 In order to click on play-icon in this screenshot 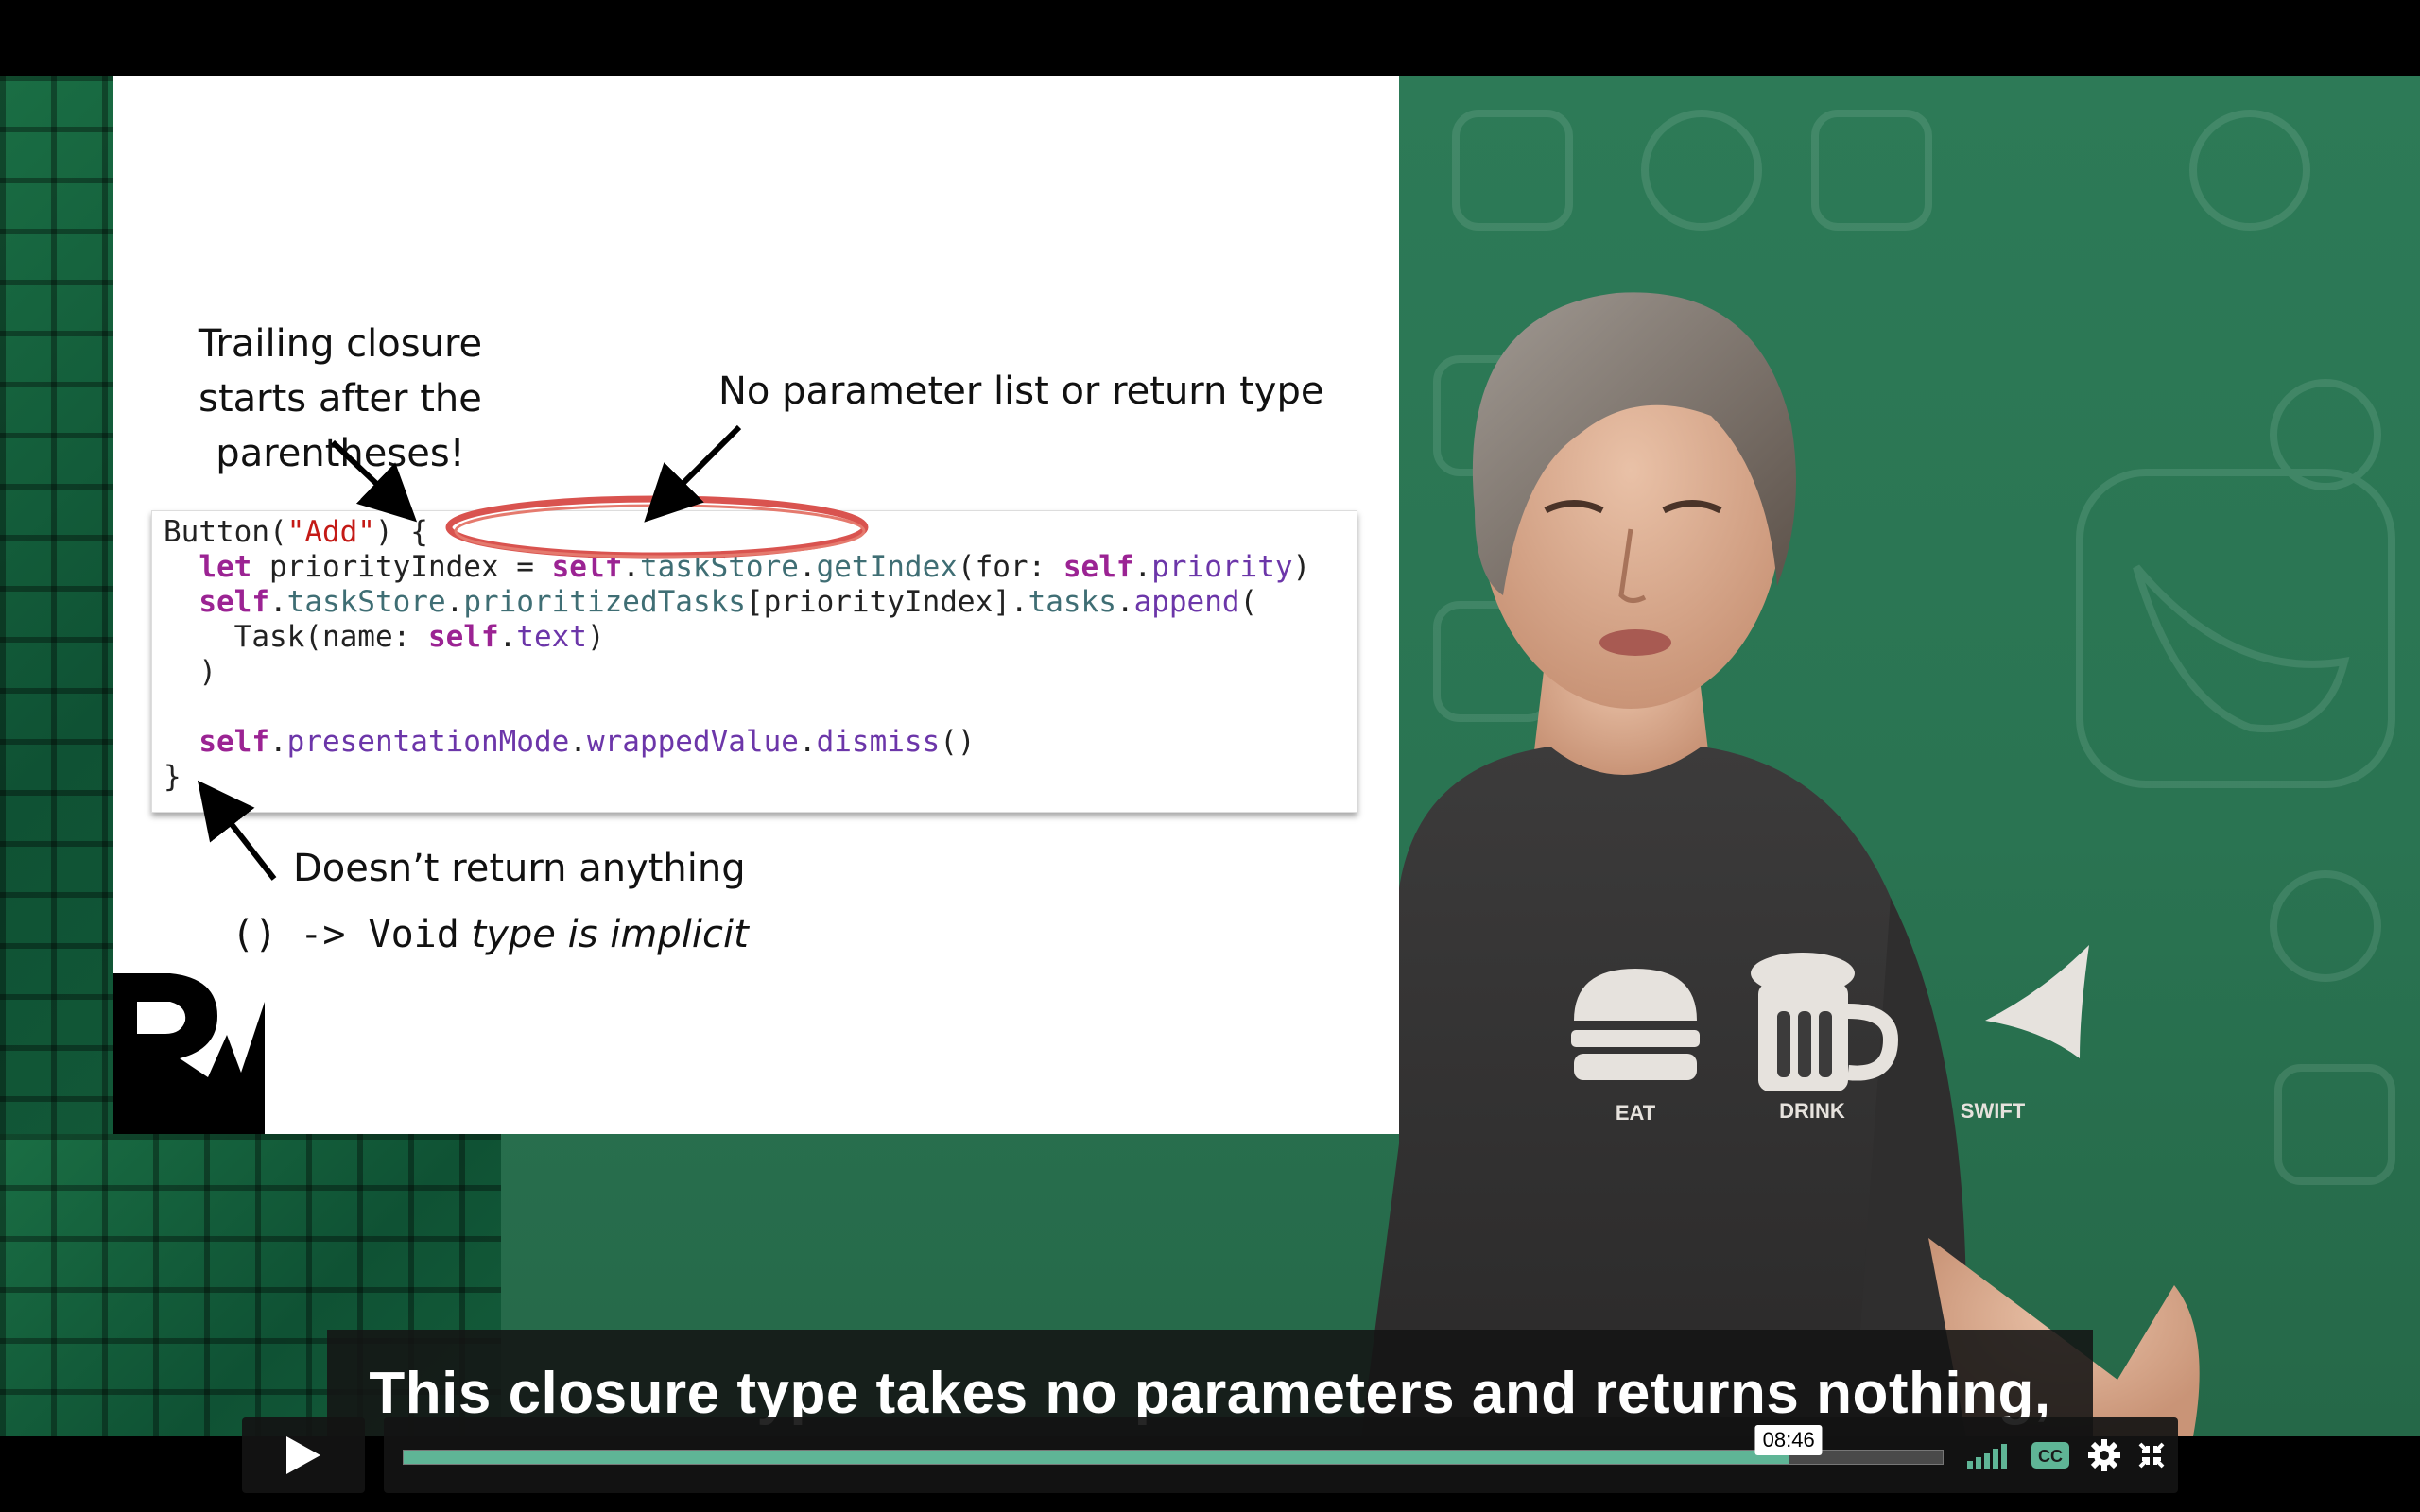, I will do `click(303, 1455)`.